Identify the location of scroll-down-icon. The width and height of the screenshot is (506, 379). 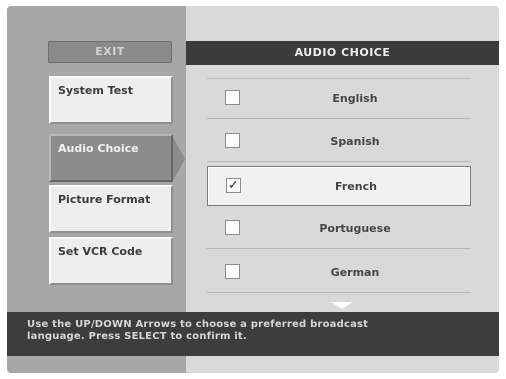
(342, 305).